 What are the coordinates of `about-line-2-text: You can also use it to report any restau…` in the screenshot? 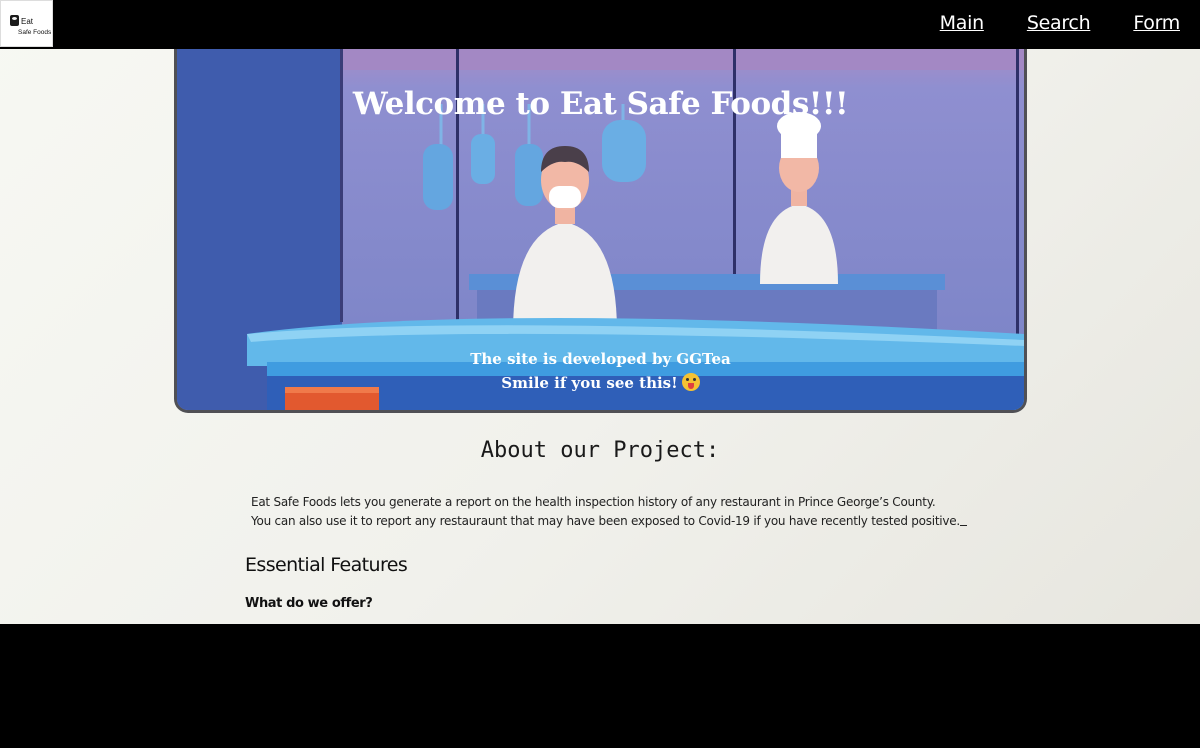 It's located at (605, 521).